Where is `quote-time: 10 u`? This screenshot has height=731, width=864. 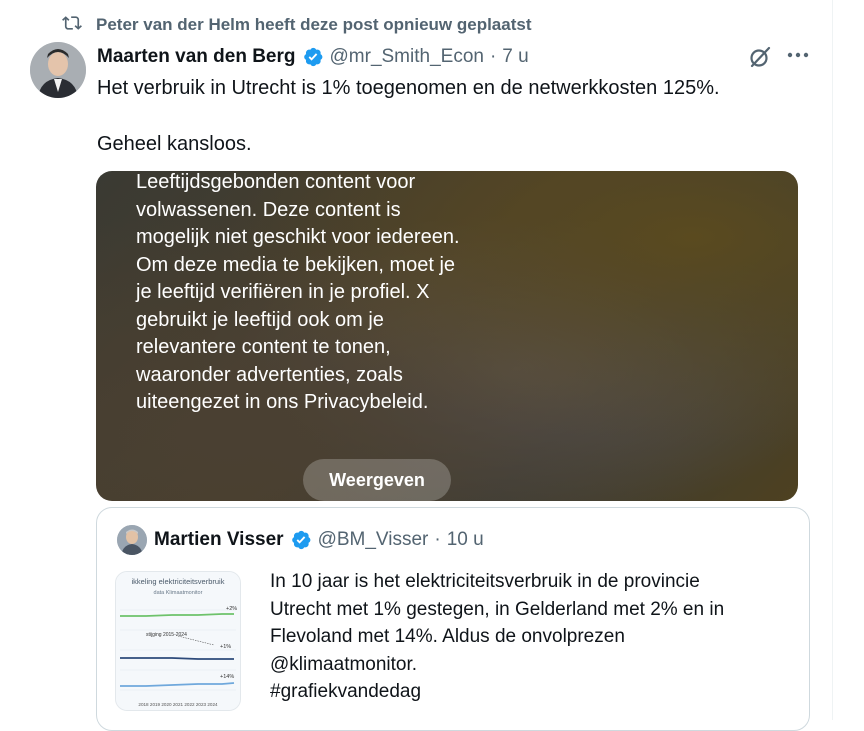
quote-time: 10 u is located at coordinates (465, 540).